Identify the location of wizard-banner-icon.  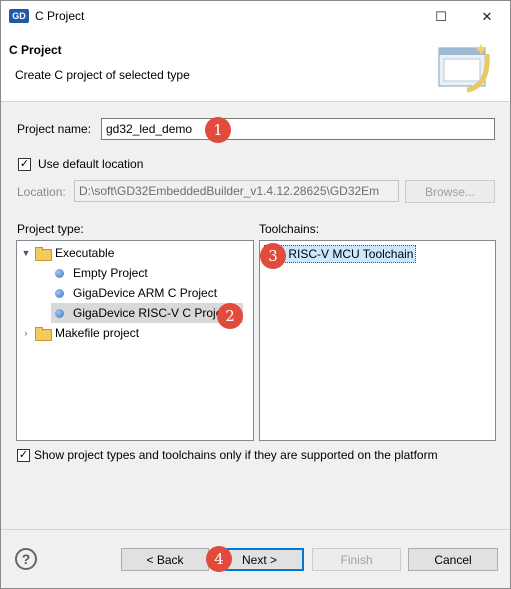
(464, 68).